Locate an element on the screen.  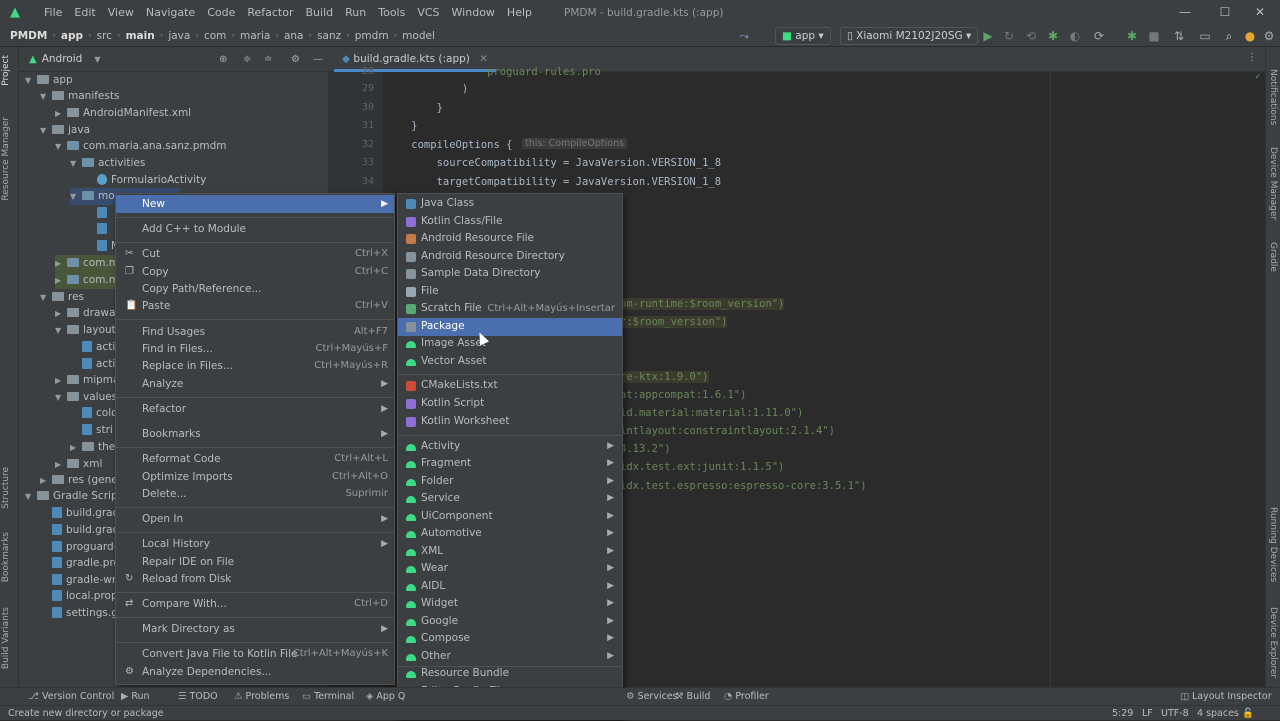
tree-item: ▶ AndroidManifest.xml is located at coordinates (123, 113).